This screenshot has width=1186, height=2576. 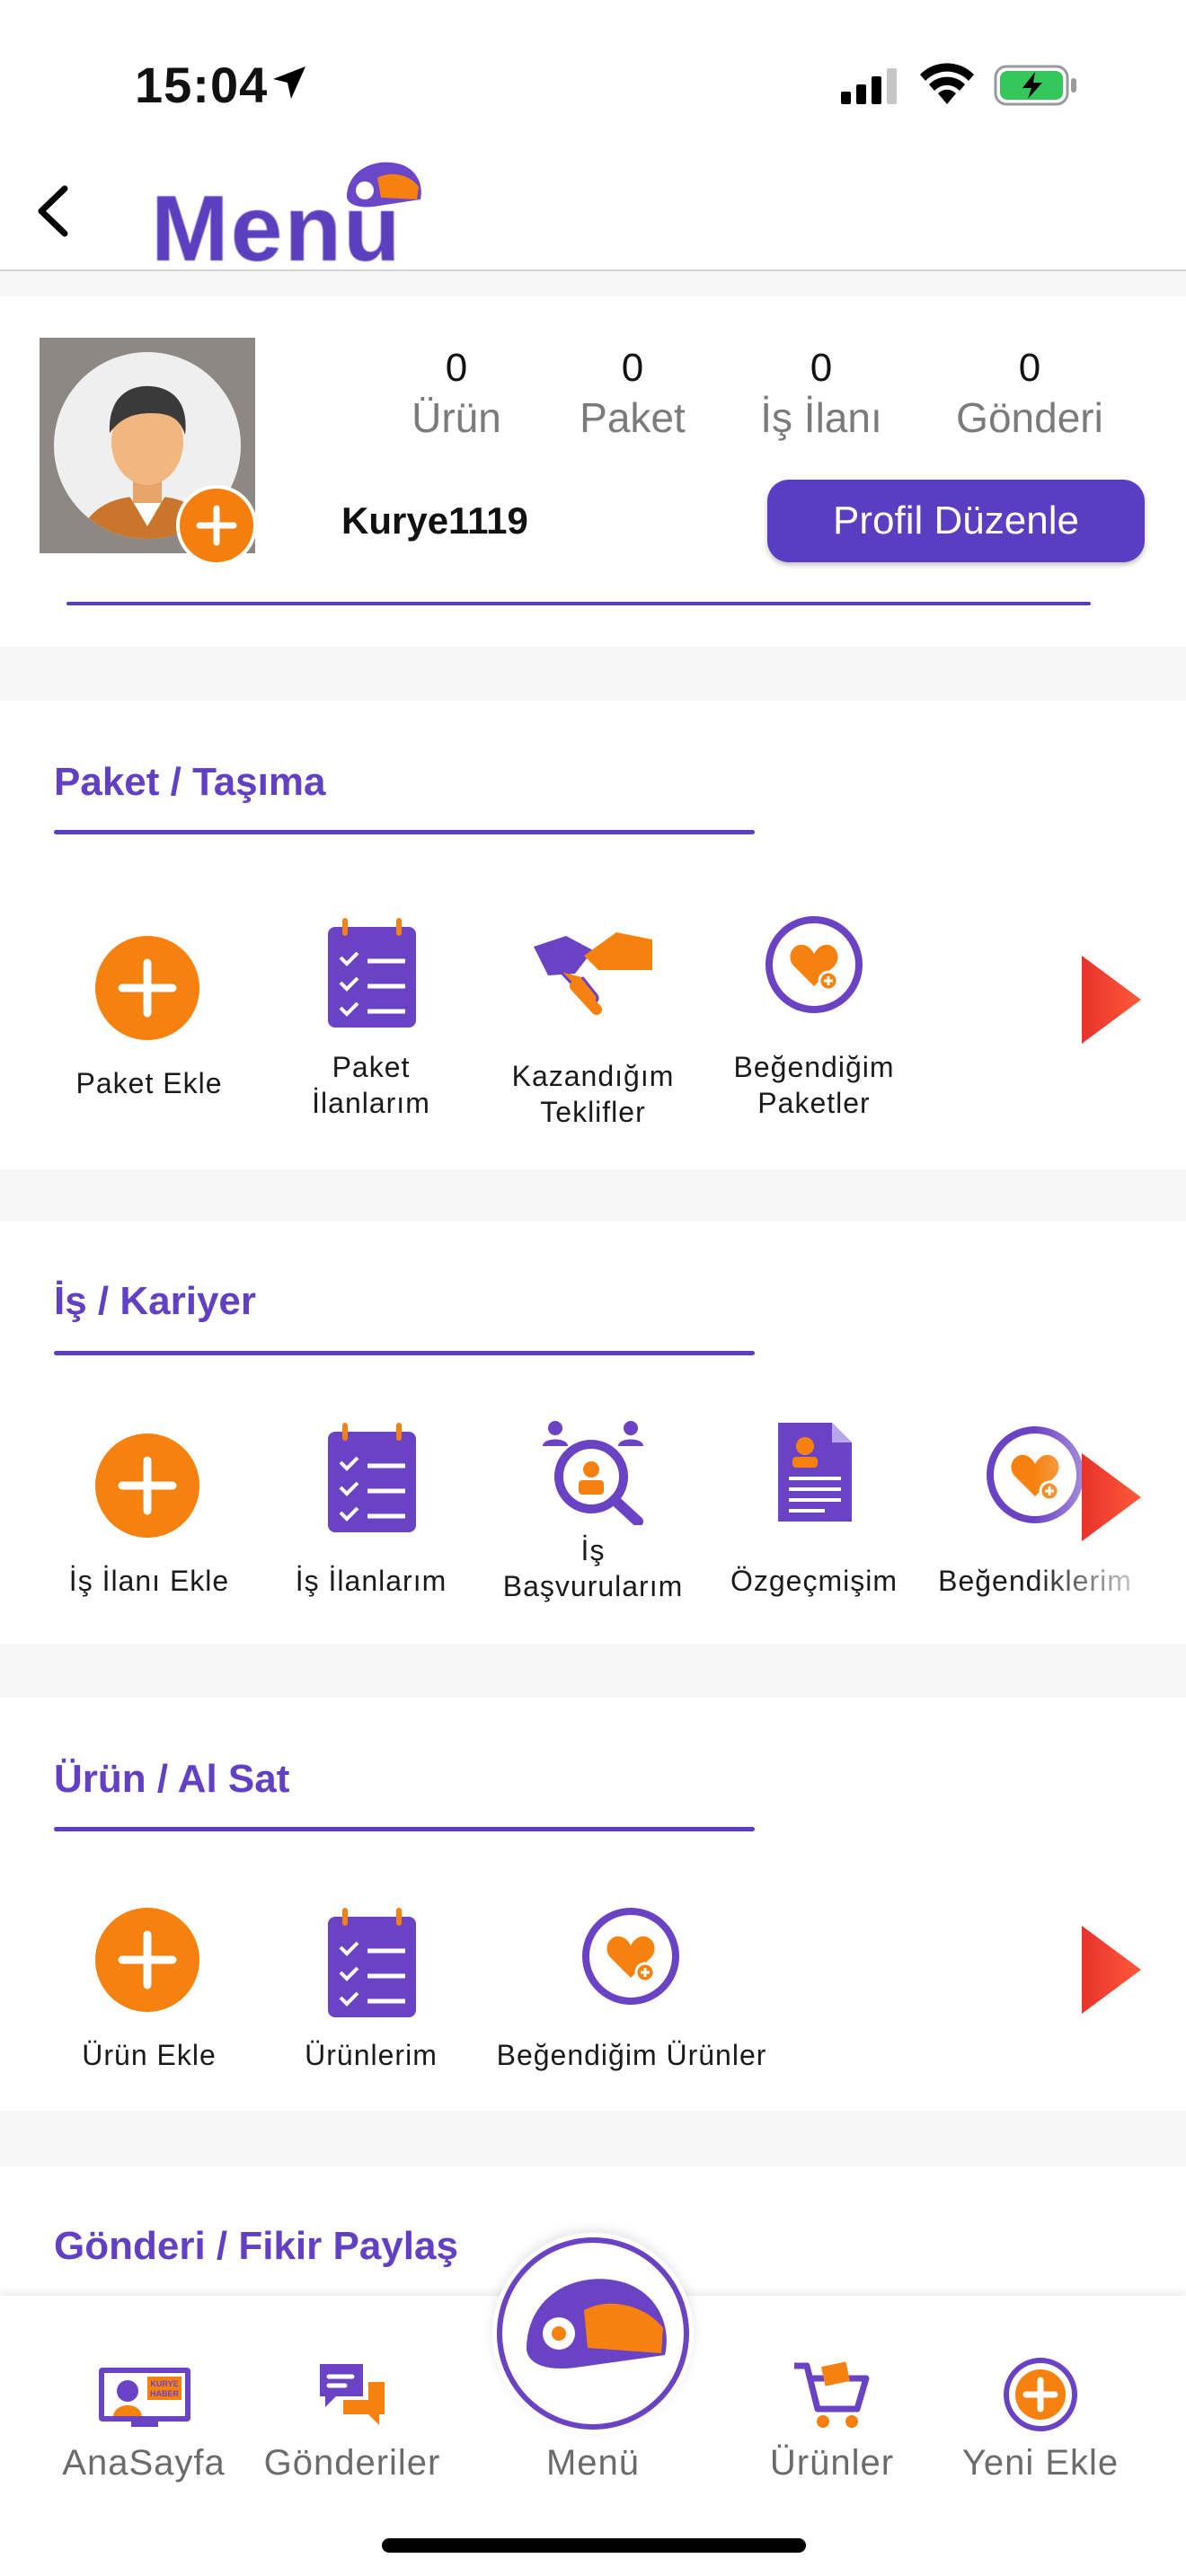 I want to click on status-time: 15:04, so click(x=202, y=85).